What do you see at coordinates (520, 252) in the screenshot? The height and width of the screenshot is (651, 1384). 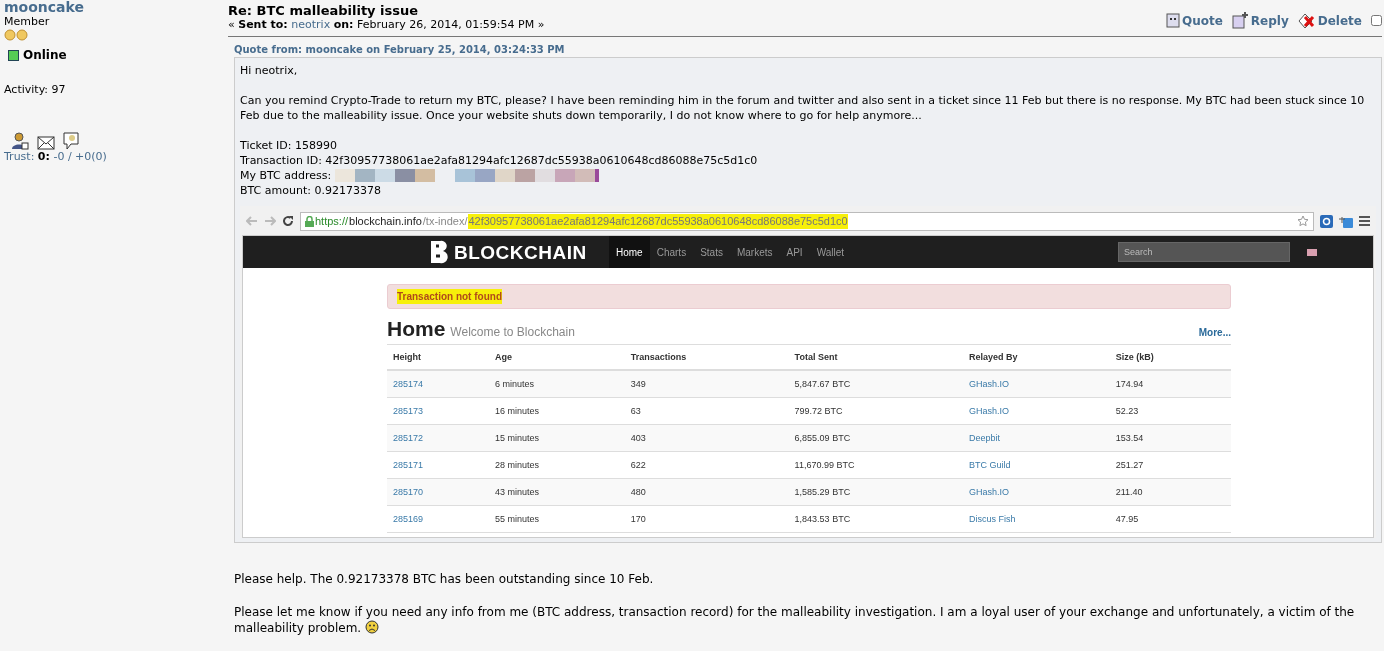 I see `brand-name: BLOCKCHAIN` at bounding box center [520, 252].